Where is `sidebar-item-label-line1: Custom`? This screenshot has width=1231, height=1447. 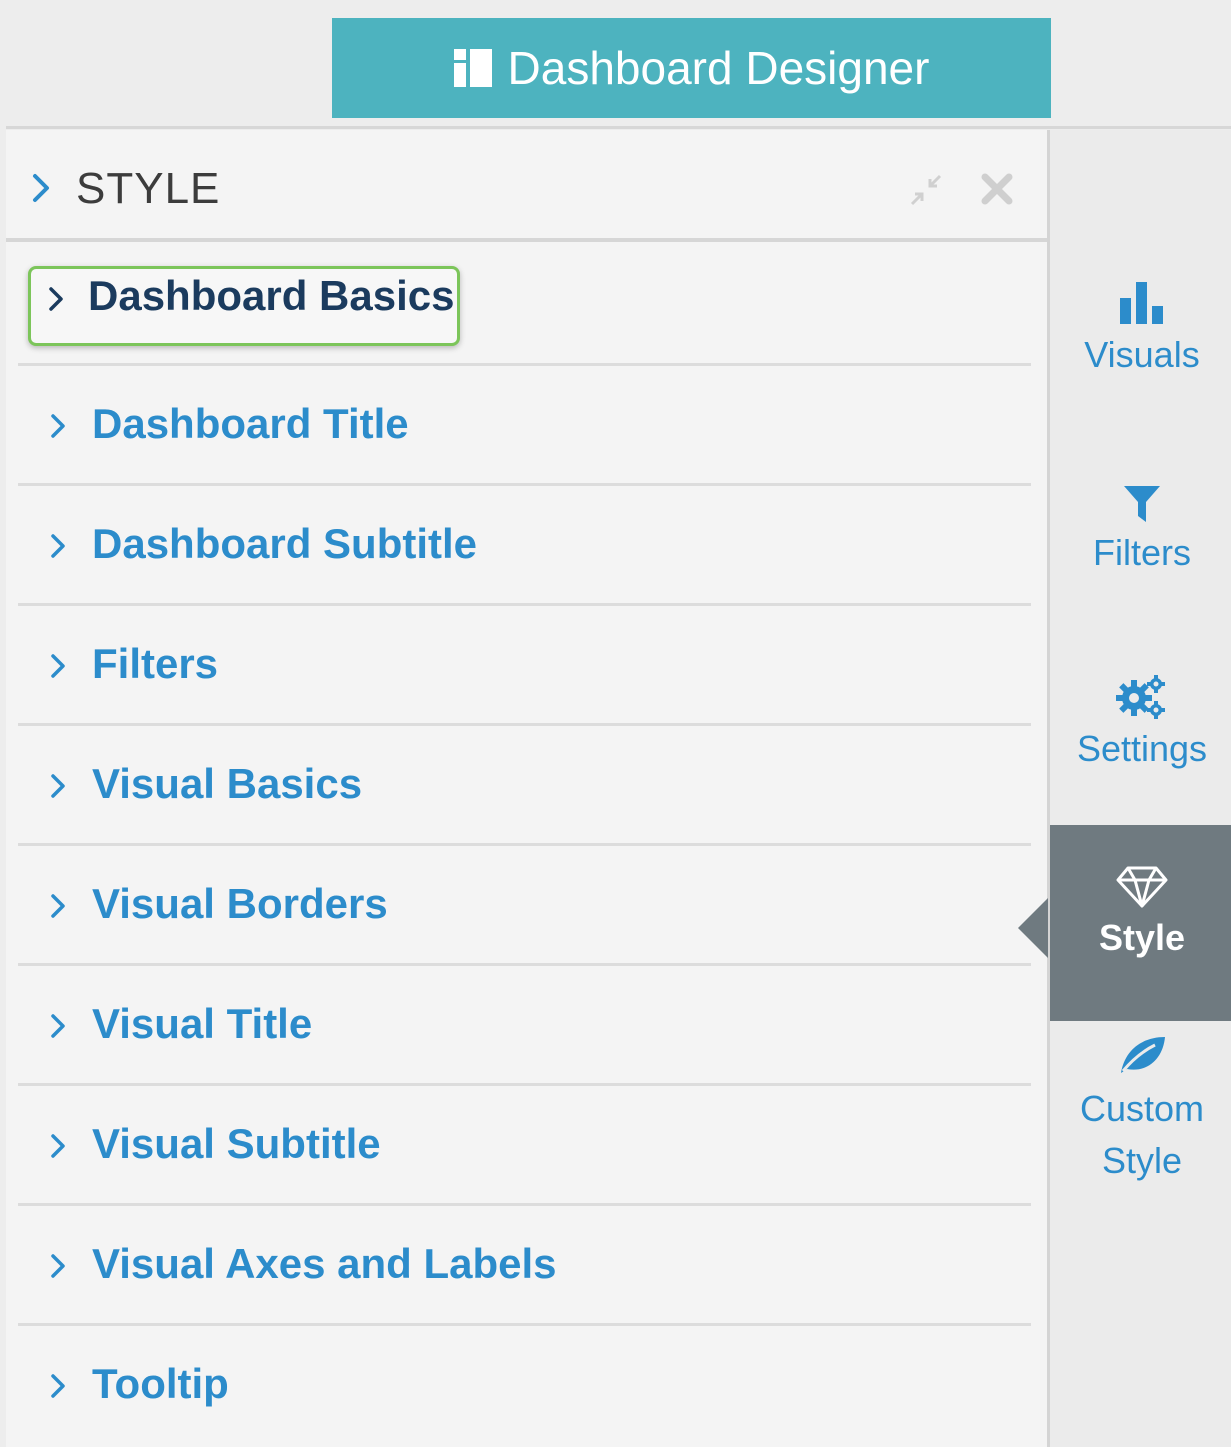
sidebar-item-label-line1: Custom is located at coordinates (1142, 1108).